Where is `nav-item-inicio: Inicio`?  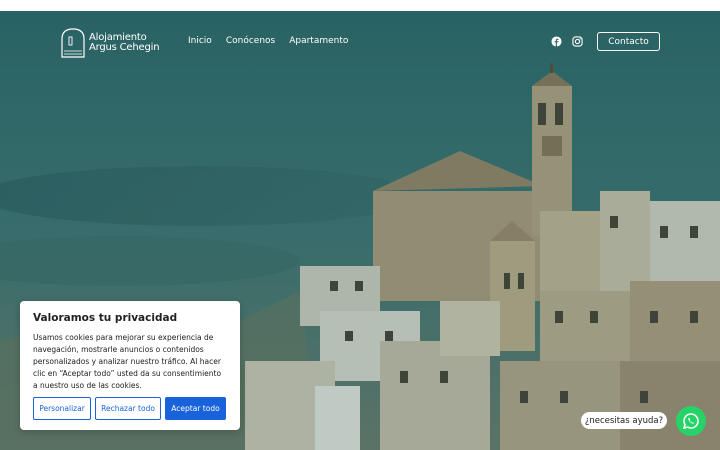 nav-item-inicio: Inicio is located at coordinates (200, 41).